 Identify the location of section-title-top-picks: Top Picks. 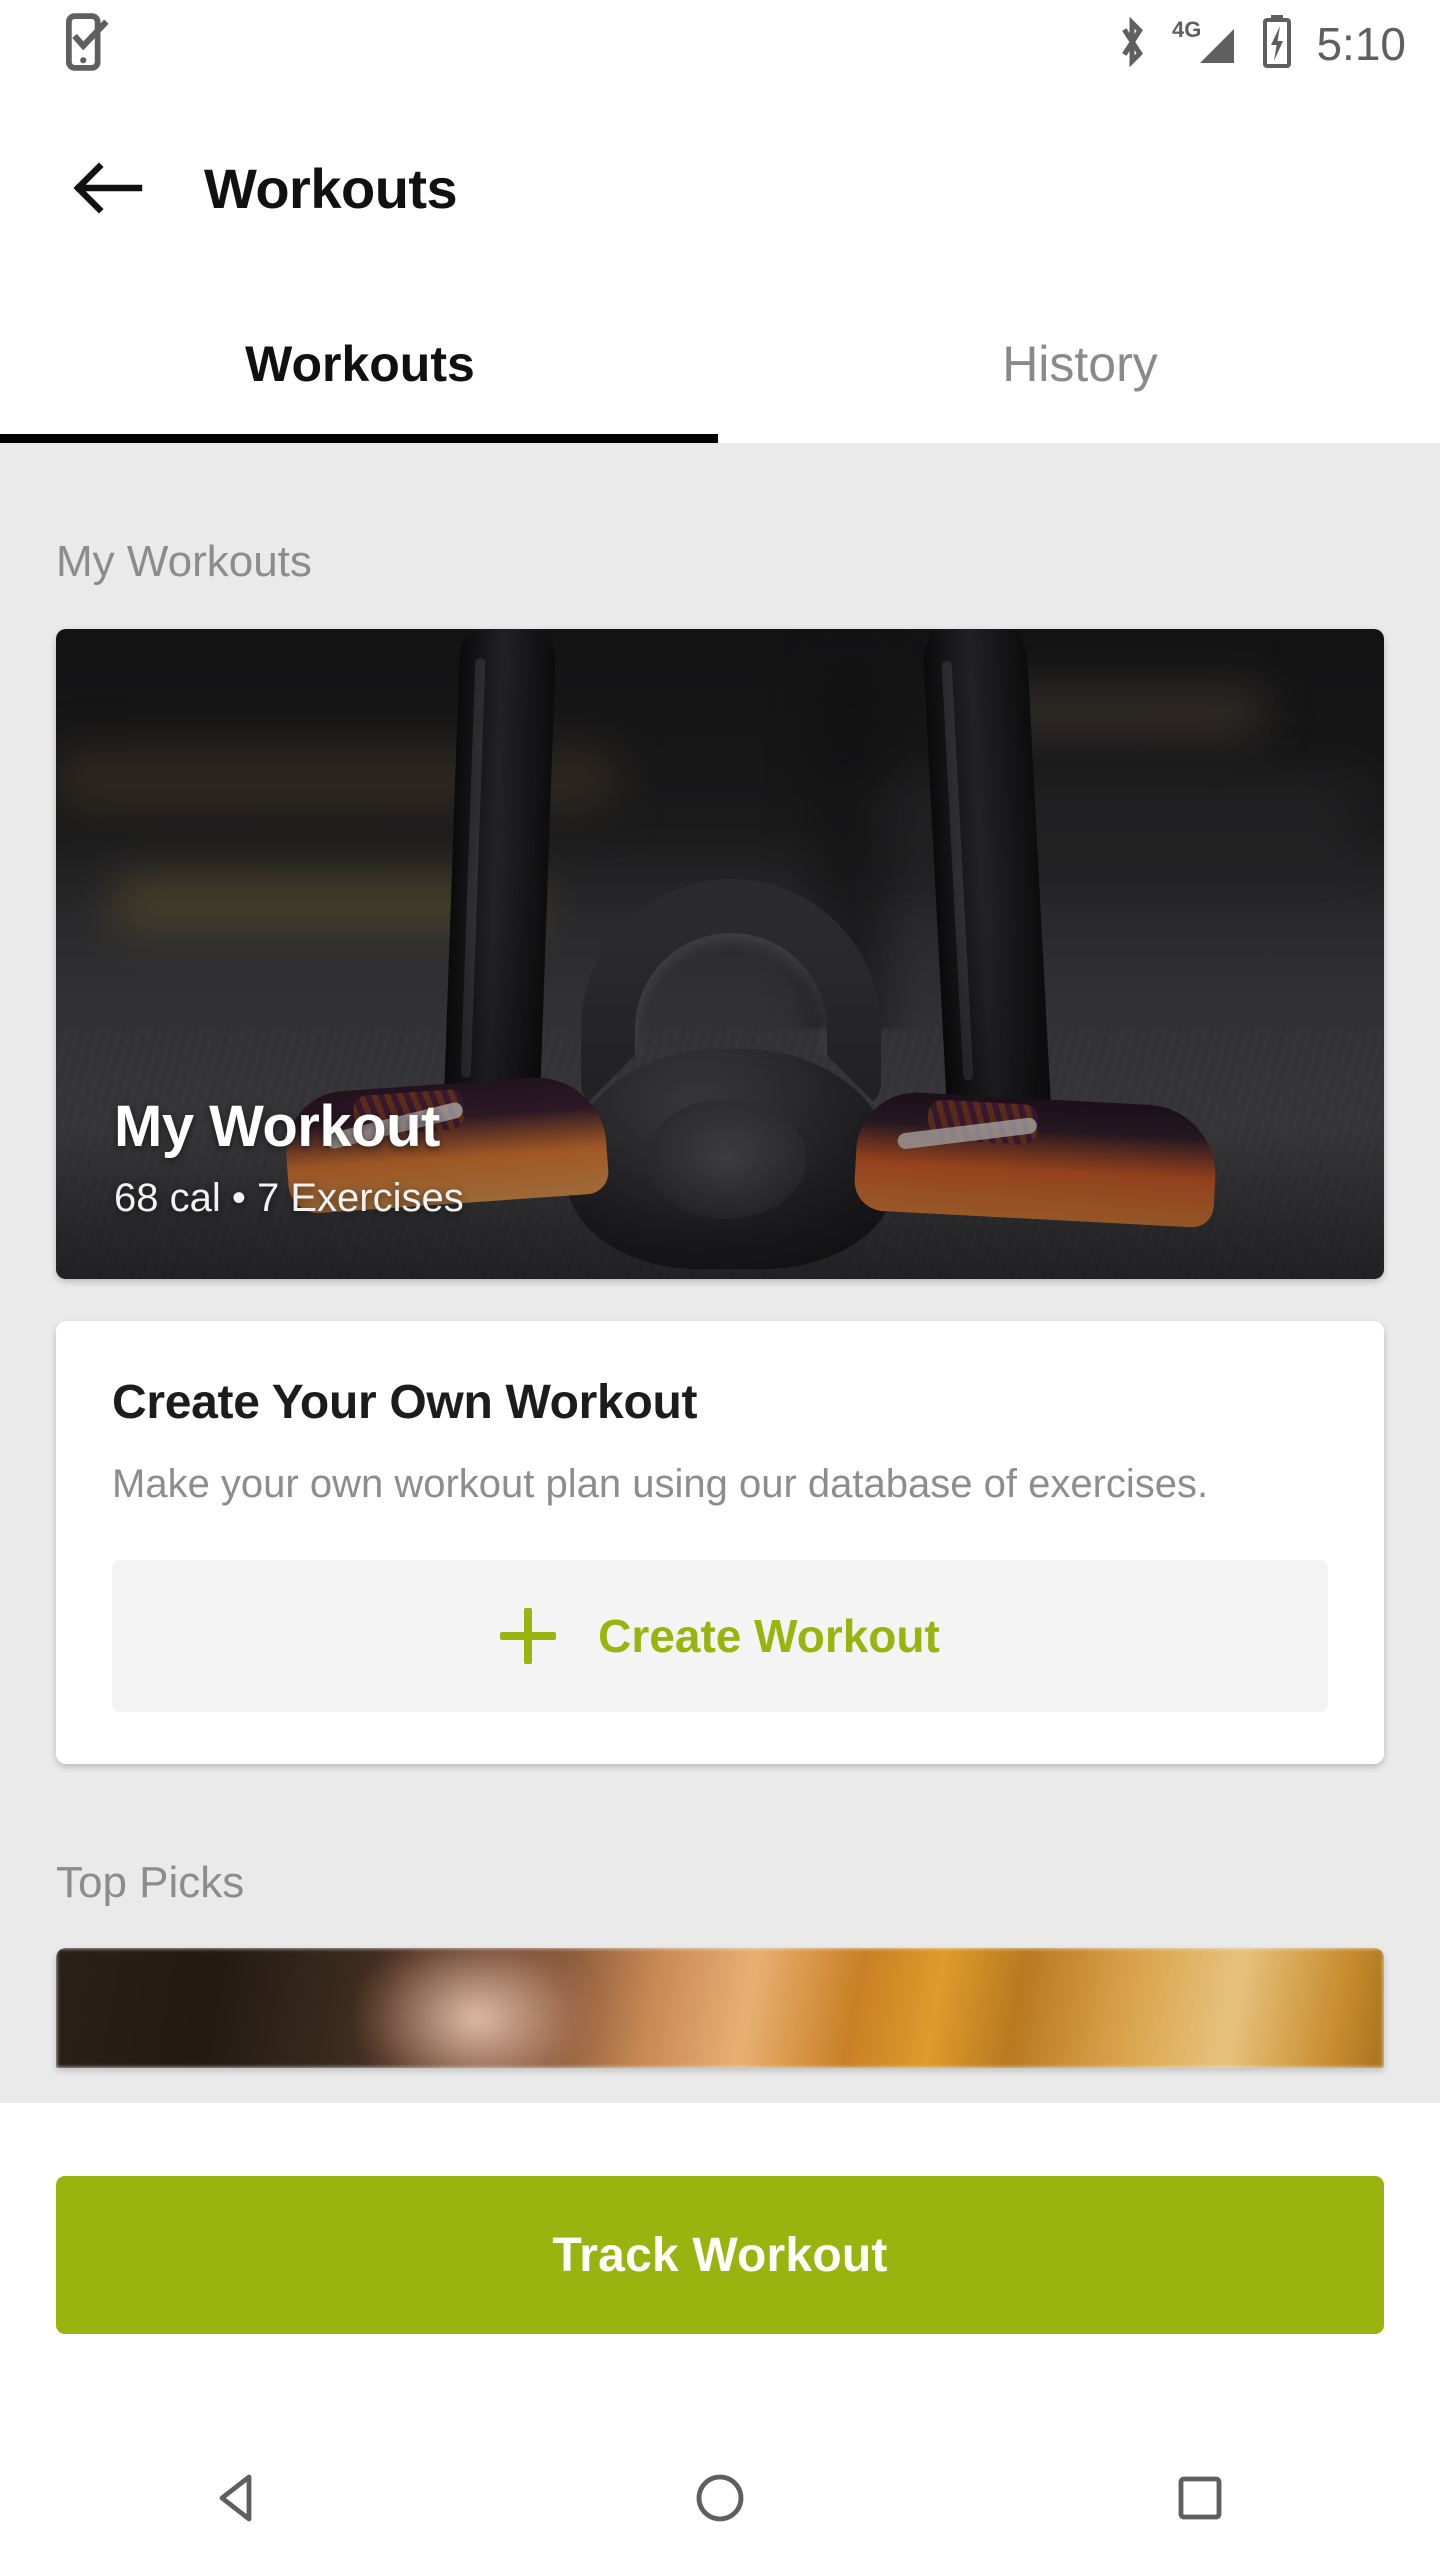
(150, 1882).